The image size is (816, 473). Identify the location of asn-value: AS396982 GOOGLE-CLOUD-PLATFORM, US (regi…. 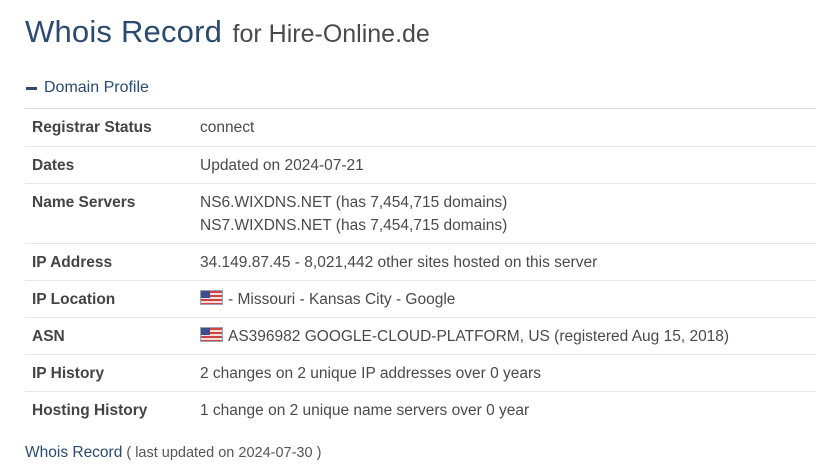
(479, 336).